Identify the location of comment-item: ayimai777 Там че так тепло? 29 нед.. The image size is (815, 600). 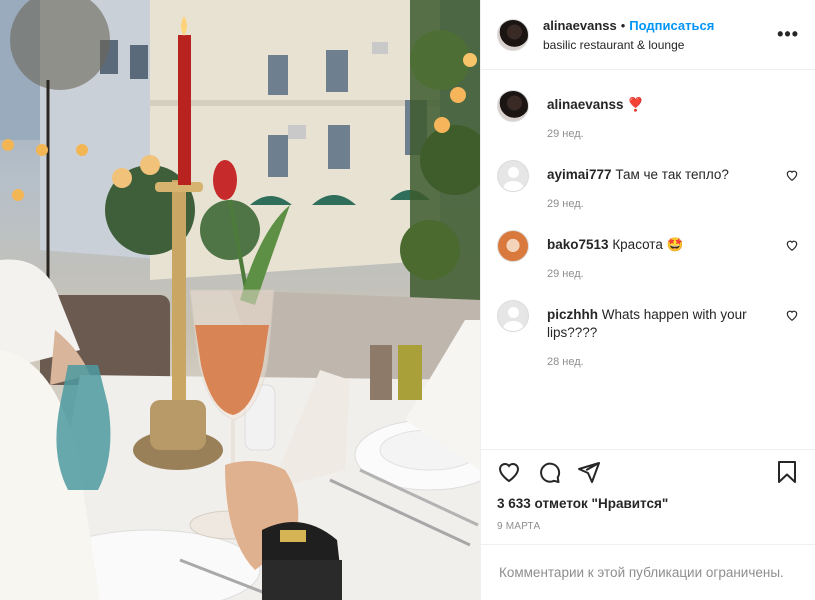
(648, 195).